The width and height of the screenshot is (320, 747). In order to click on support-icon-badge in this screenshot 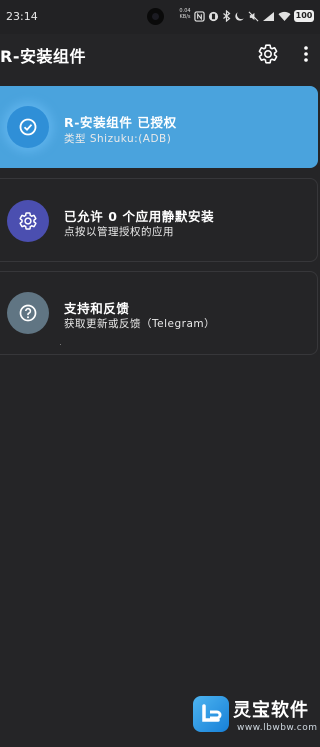, I will do `click(28, 313)`.